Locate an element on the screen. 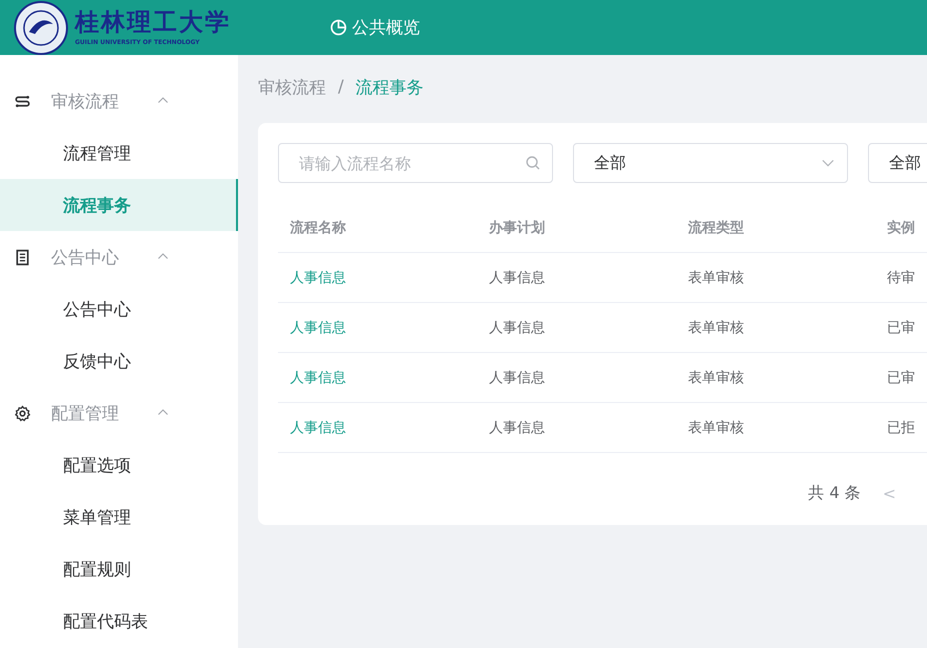 The height and width of the screenshot is (648, 927). menu-item: 配置代码表 is located at coordinates (119, 621).